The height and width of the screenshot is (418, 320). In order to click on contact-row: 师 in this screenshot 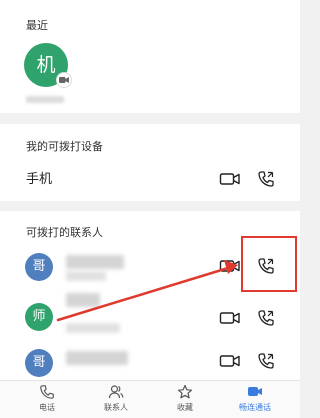, I will do `click(150, 319)`.